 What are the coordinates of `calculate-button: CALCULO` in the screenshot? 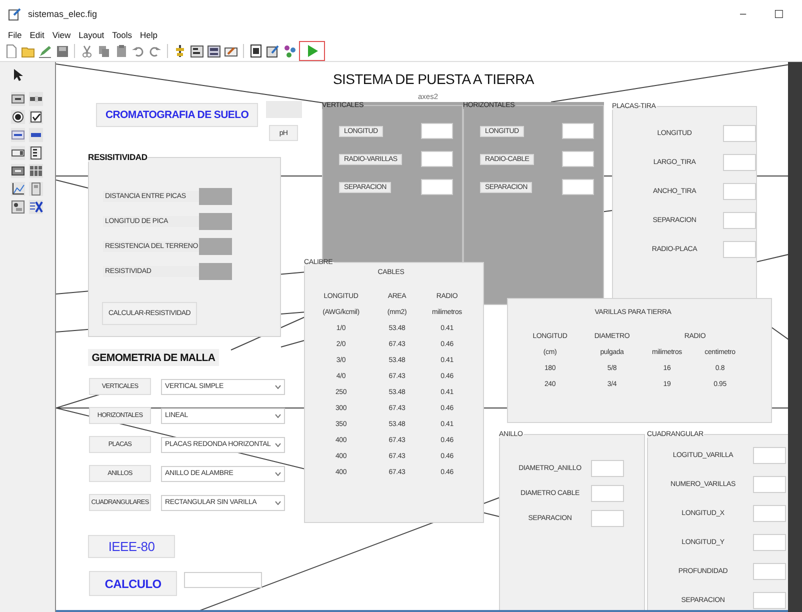 It's located at (133, 583).